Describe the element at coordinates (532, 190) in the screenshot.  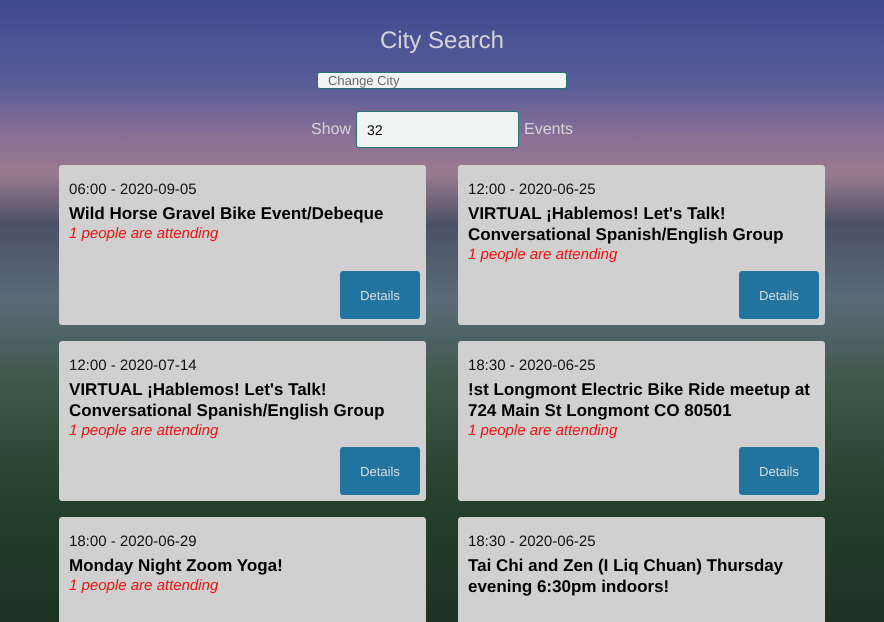
I see `event-time: 12:00 - 2020-06-25` at that location.